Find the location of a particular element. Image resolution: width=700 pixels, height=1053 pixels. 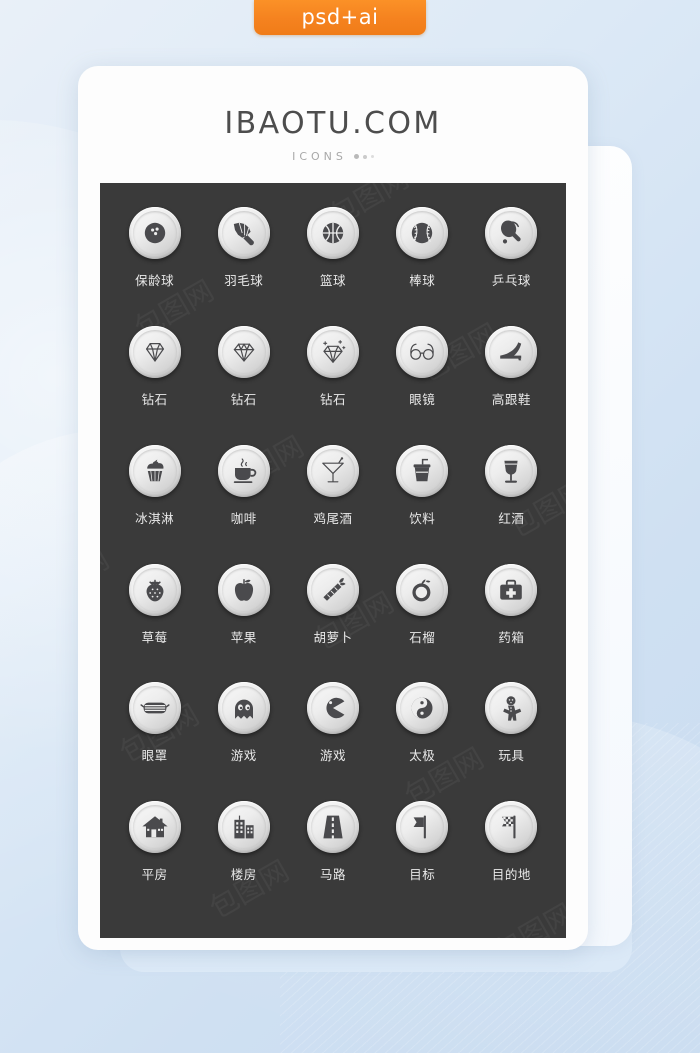

icon-cell: 目标 is located at coordinates (422, 860).